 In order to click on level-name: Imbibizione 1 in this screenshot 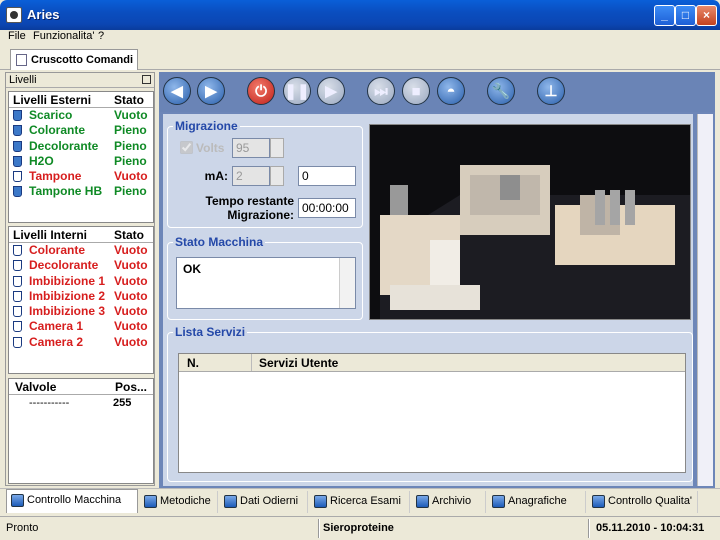, I will do `click(67, 280)`.